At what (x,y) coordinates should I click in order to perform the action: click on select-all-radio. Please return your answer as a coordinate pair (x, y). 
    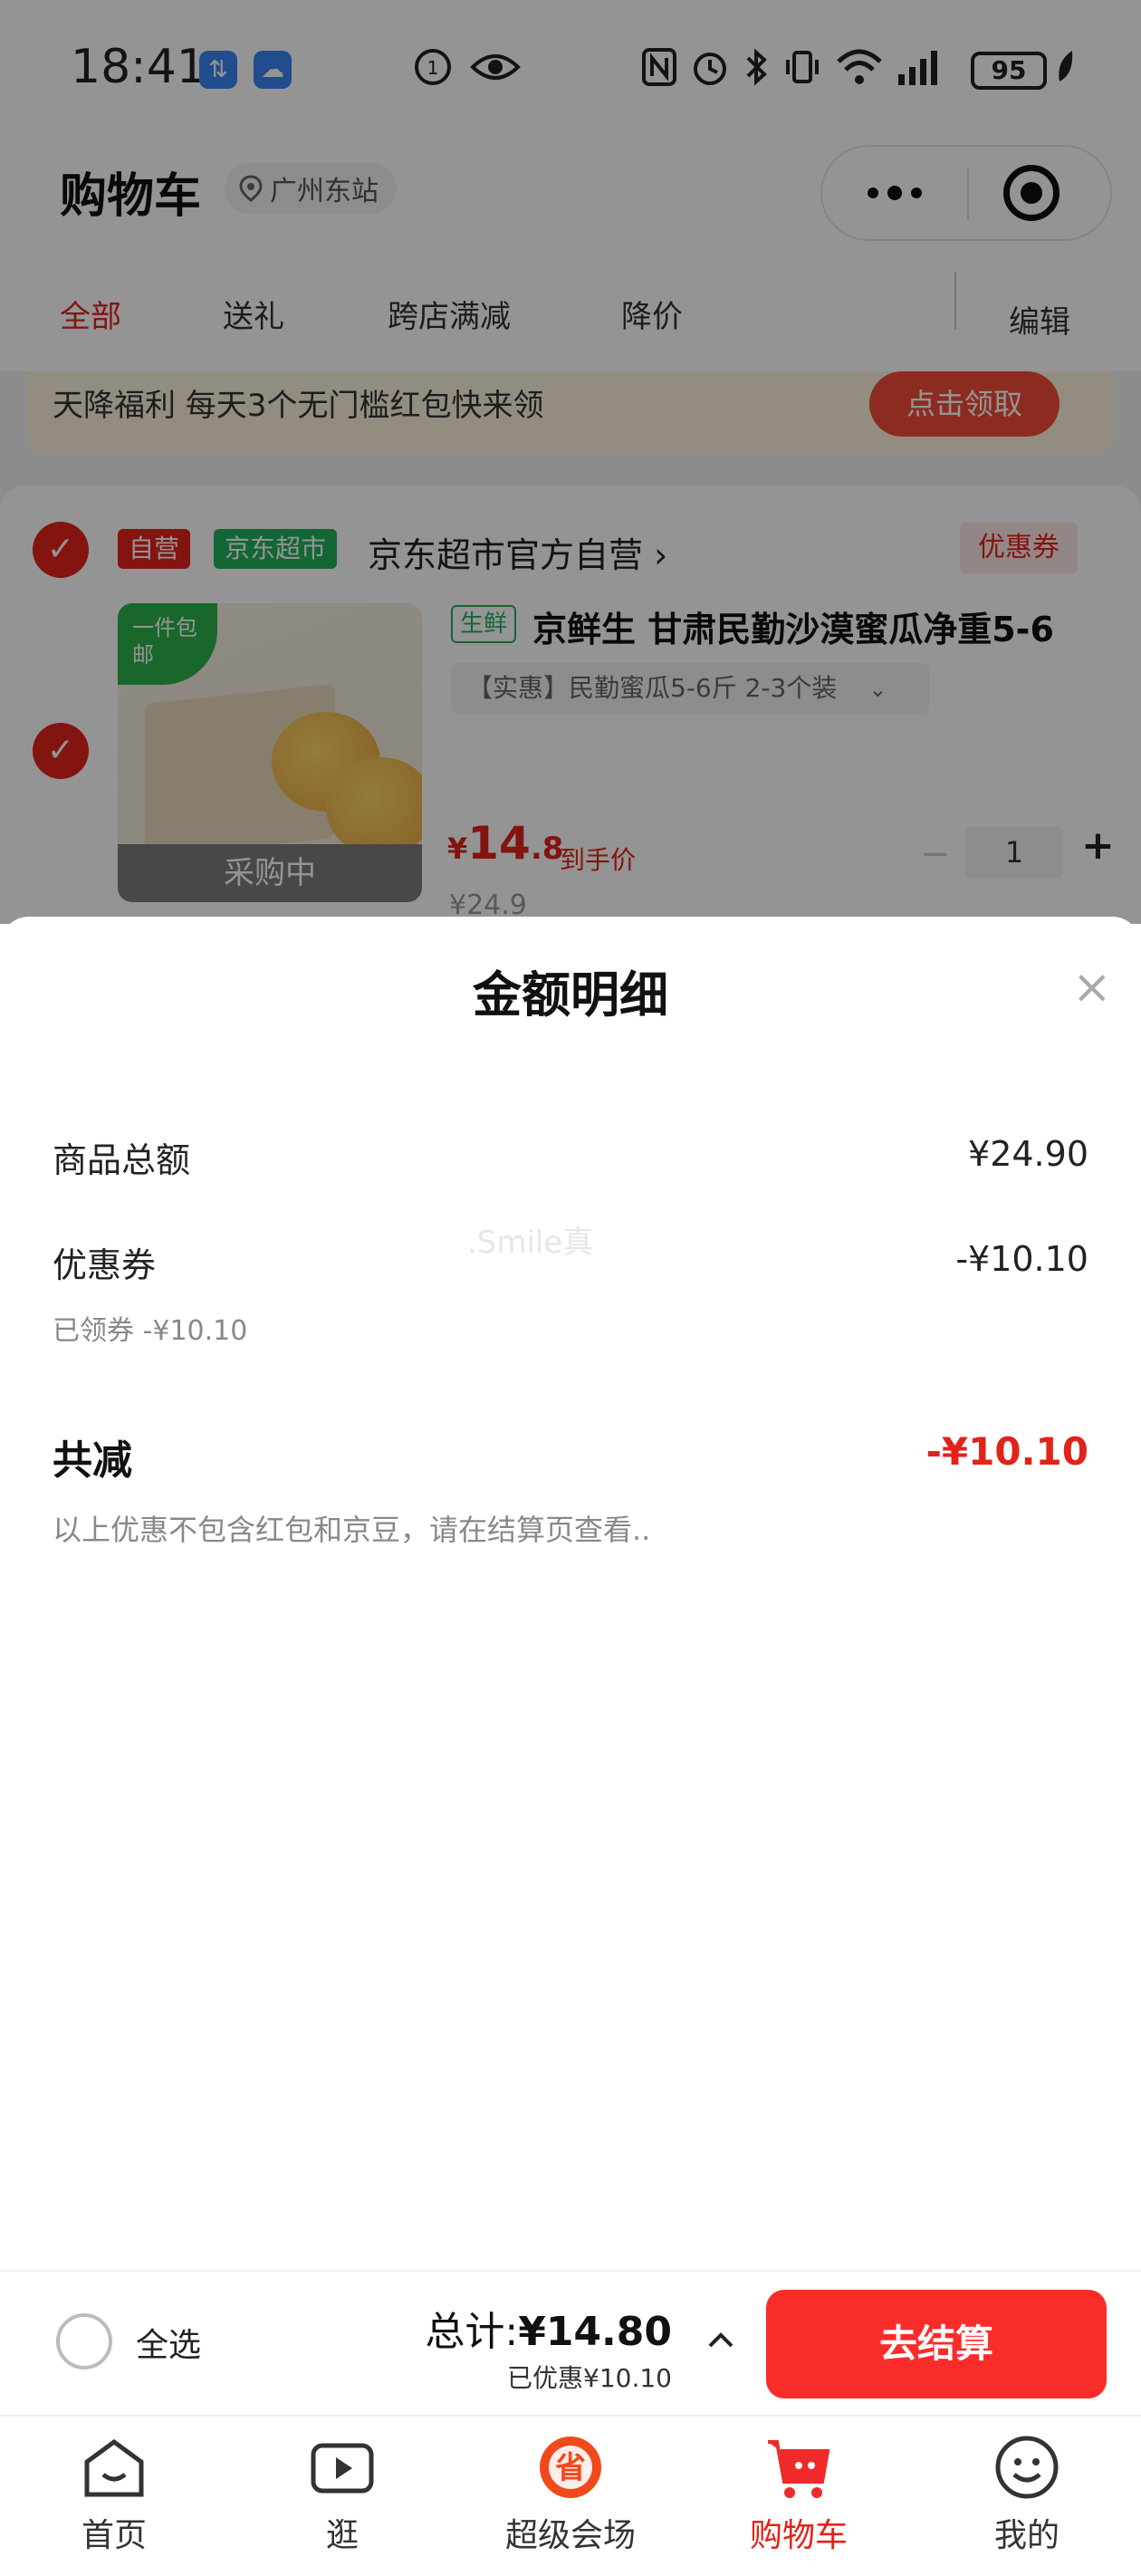
    Looking at the image, I should click on (84, 2341).